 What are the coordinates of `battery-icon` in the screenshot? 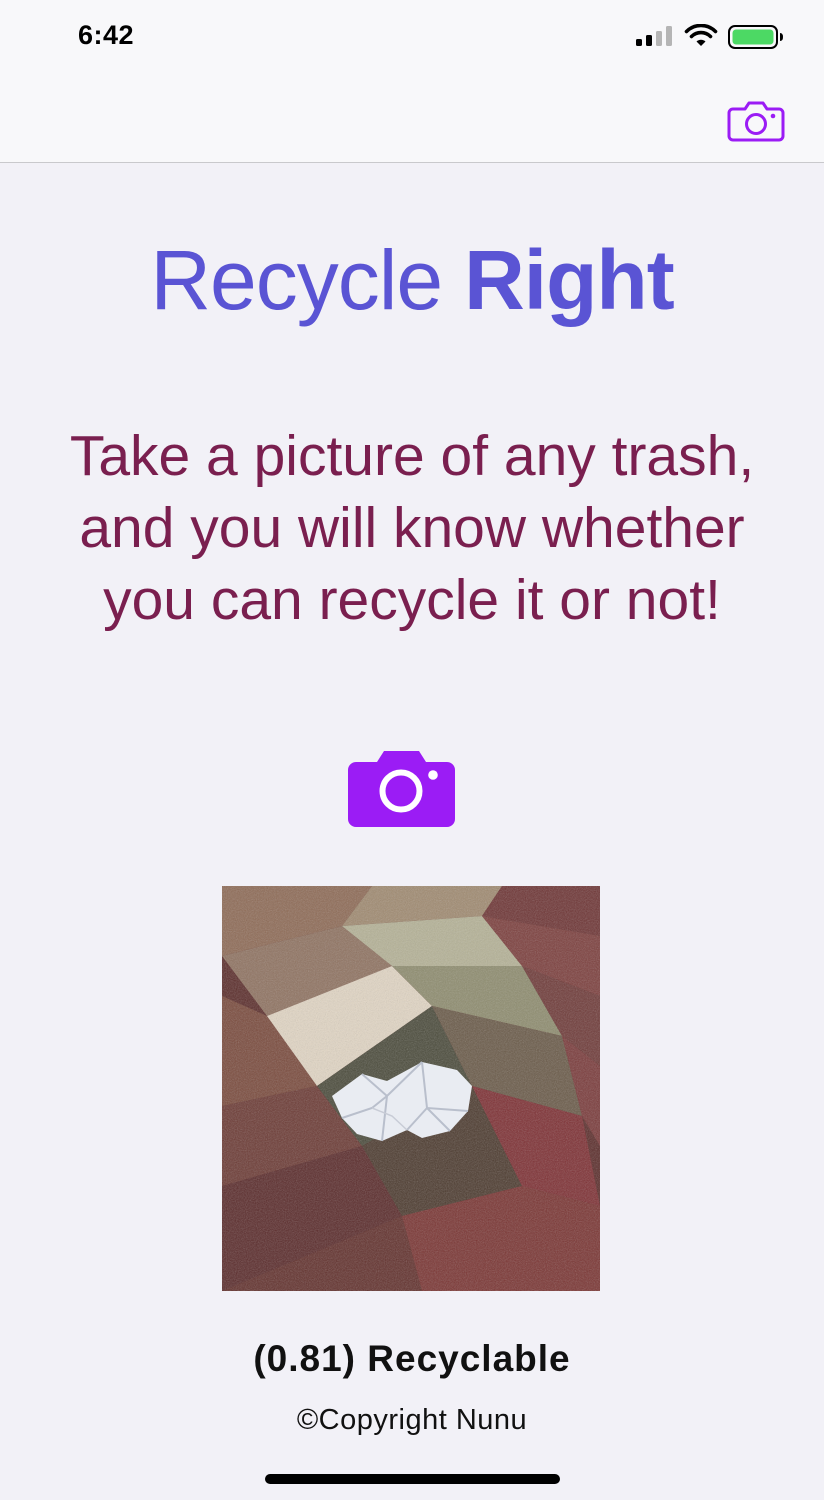 It's located at (755, 37).